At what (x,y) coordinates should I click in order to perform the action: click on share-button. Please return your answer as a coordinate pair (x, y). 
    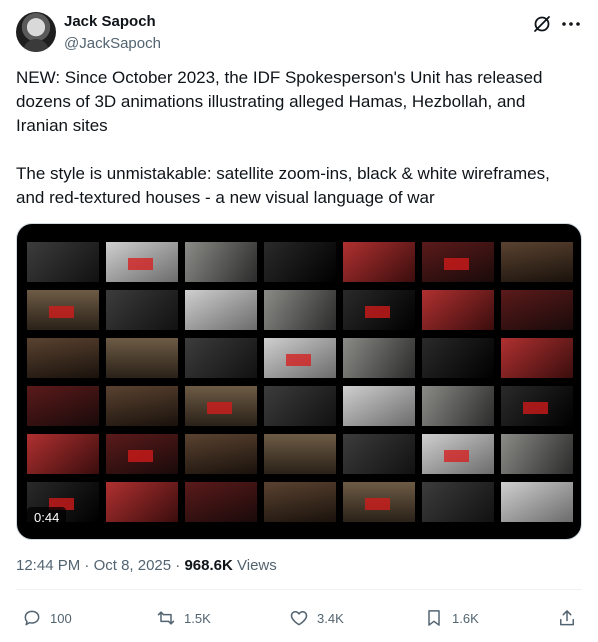
    Looking at the image, I should click on (571, 618).